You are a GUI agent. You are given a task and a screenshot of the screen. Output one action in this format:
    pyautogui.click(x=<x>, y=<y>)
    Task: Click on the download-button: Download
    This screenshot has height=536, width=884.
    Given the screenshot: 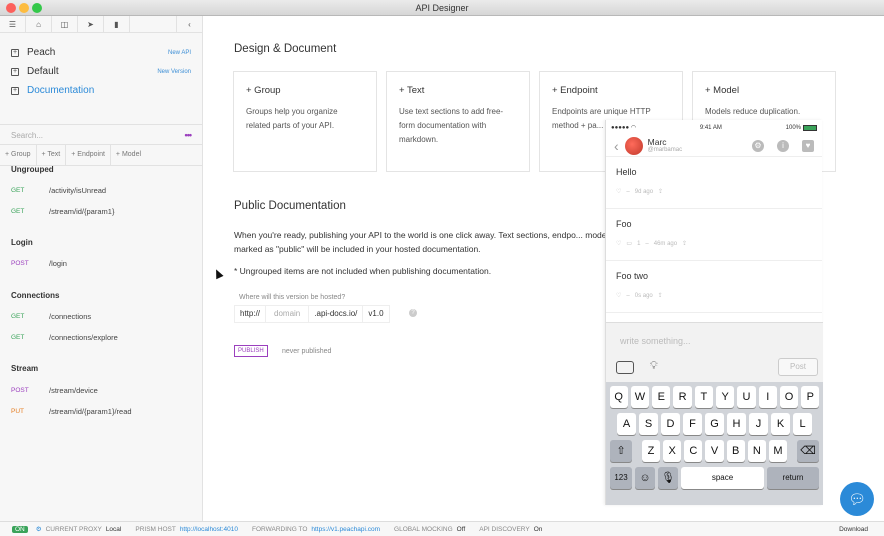 What is the action you would take?
    pyautogui.click(x=853, y=529)
    